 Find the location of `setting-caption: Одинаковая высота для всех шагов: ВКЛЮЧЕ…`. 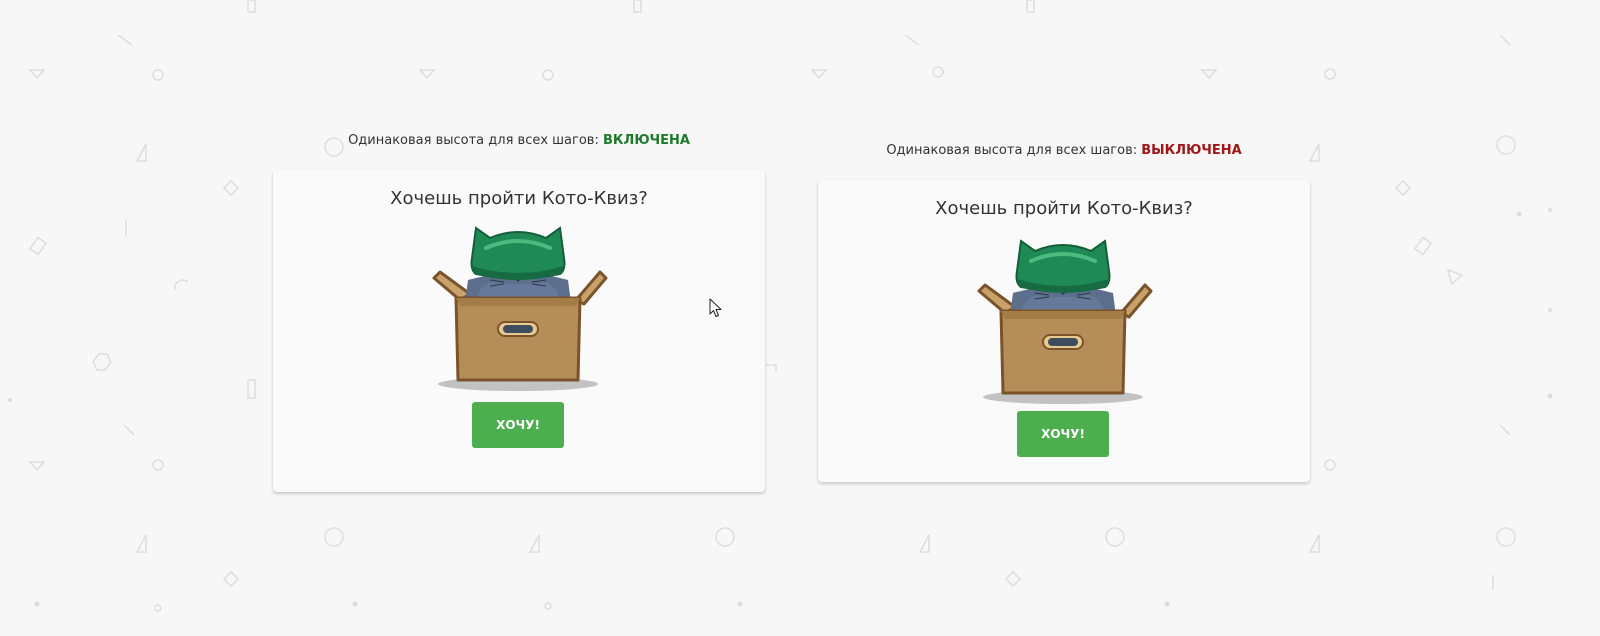

setting-caption: Одинаковая высота для всех шагов: ВКЛЮЧЕ… is located at coordinates (519, 140).